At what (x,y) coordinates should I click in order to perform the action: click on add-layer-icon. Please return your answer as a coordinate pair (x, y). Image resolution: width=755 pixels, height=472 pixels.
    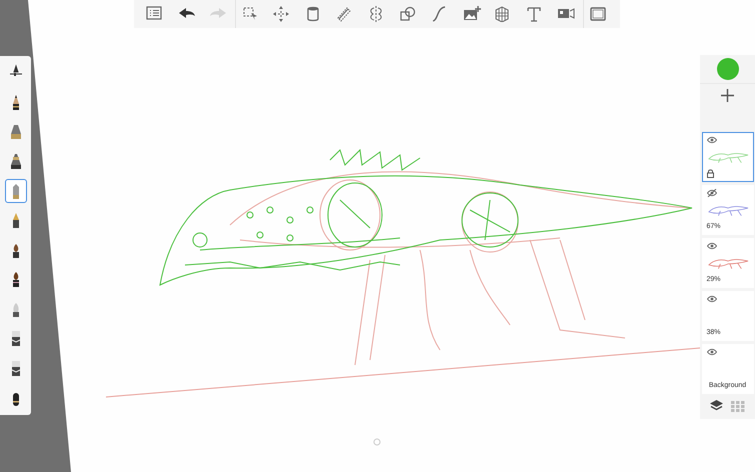
    Looking at the image, I should click on (727, 95).